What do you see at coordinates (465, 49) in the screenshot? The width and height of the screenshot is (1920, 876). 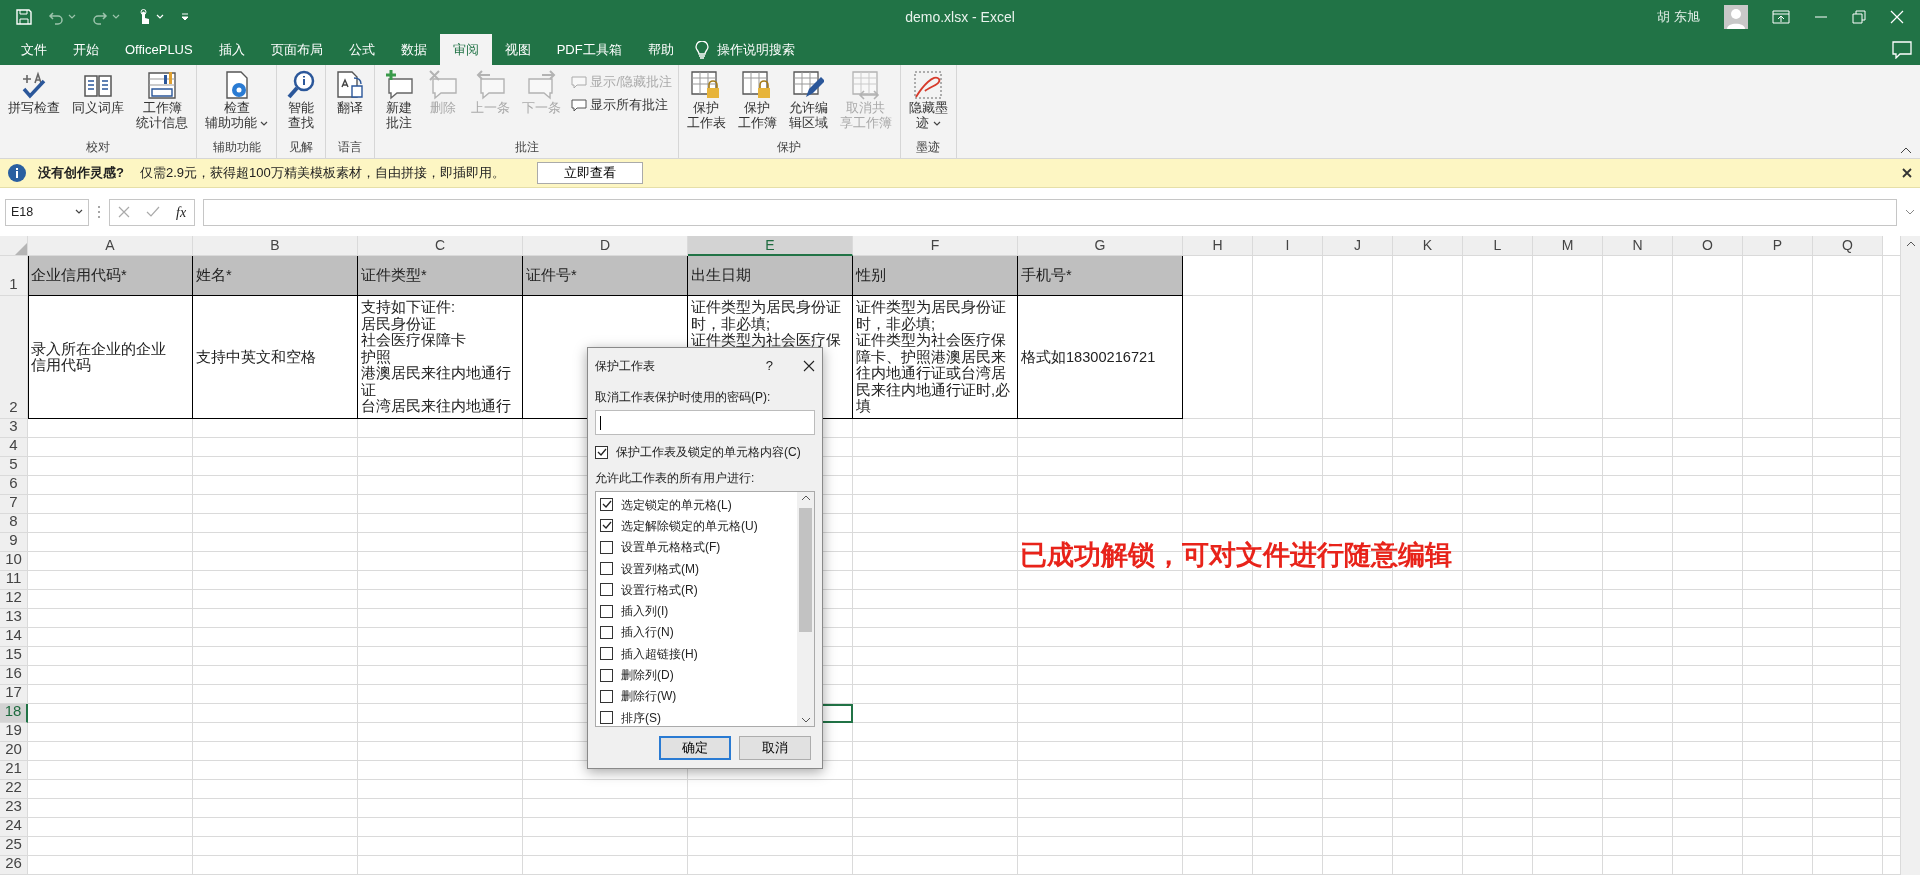 I see `ribbon-tab: 审阅` at bounding box center [465, 49].